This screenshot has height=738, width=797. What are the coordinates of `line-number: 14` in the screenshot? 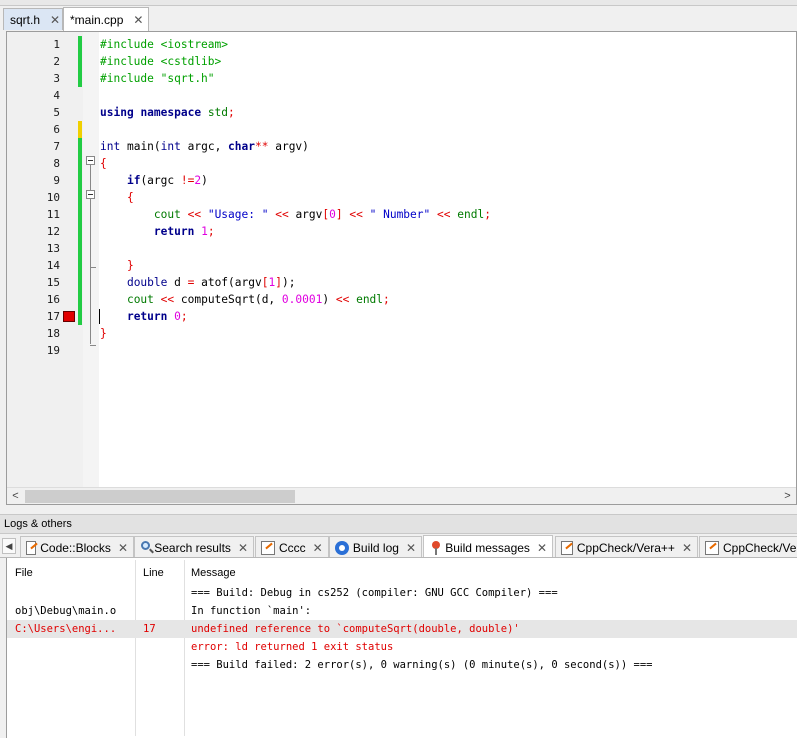 It's located at (53, 265).